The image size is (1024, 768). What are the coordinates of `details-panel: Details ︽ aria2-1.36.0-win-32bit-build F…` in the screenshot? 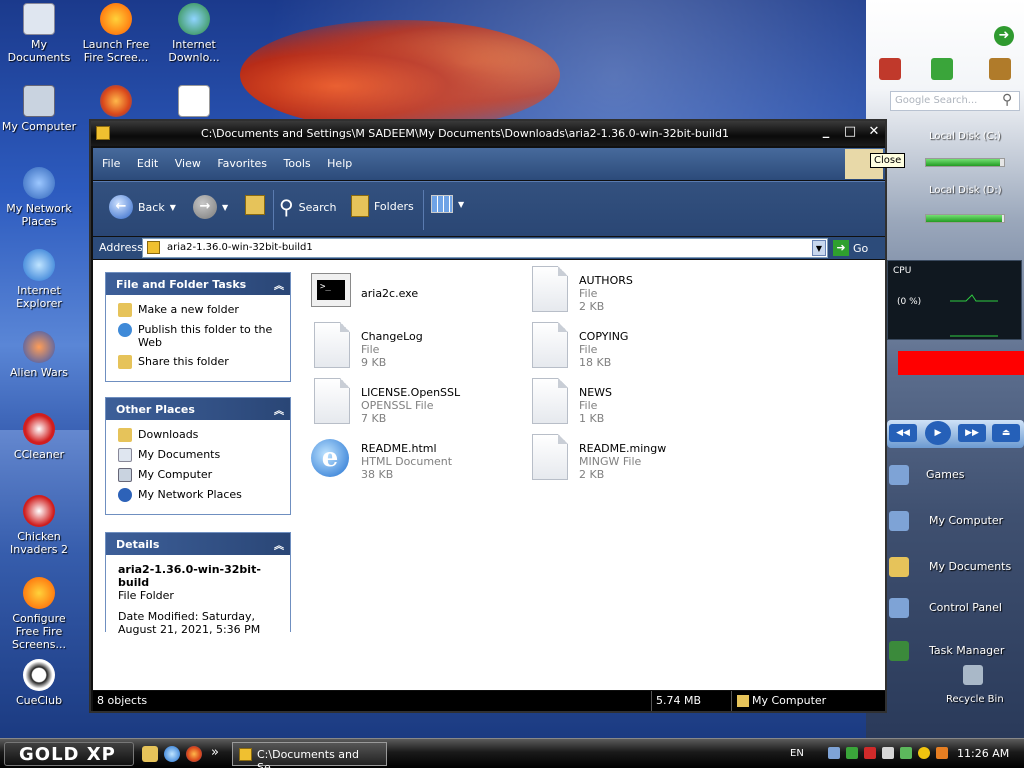 It's located at (198, 587).